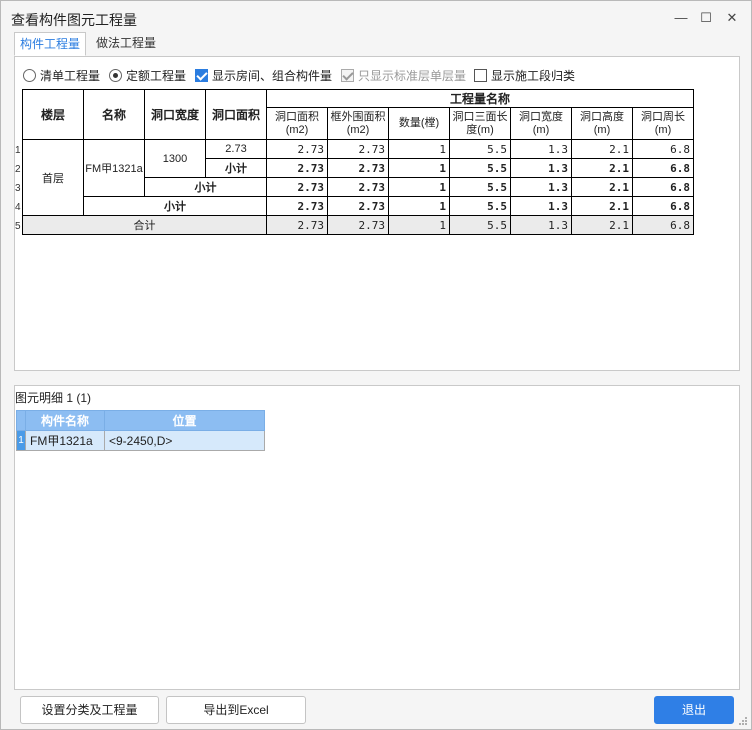  Describe the element at coordinates (541, 123) in the screenshot. I see `header-col: 洞口宽度(m)` at that location.